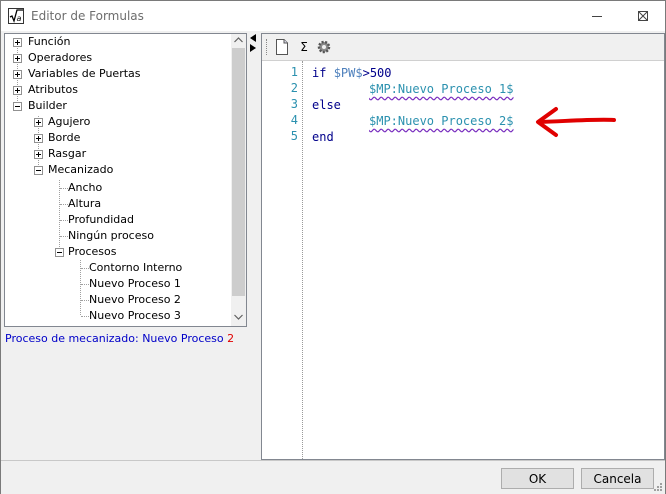  What do you see at coordinates (463, 47) in the screenshot?
I see `editor-toolbar: Σ` at bounding box center [463, 47].